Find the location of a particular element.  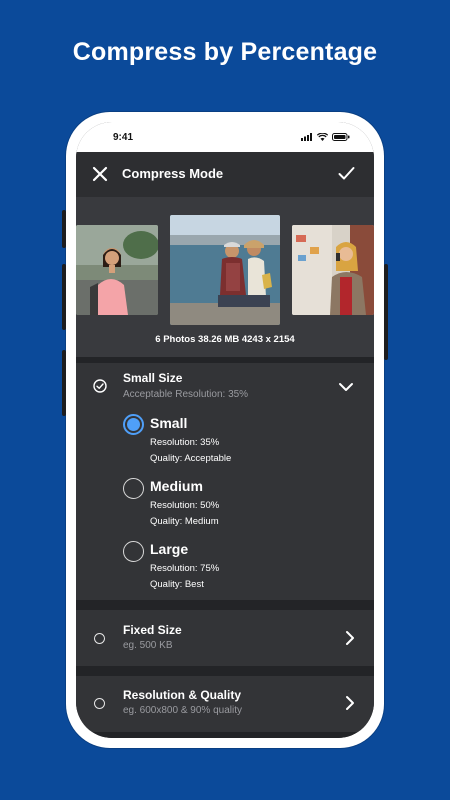

app-bar-title: Compress Mode is located at coordinates (173, 173).